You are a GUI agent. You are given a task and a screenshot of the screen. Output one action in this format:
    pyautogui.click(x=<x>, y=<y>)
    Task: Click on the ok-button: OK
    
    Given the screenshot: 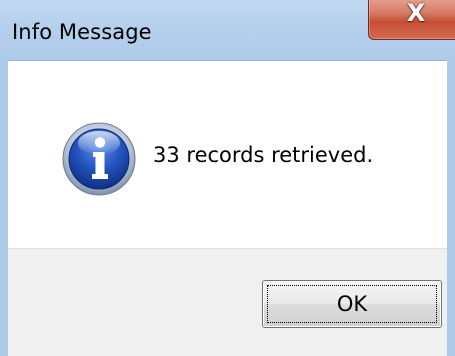 What is the action you would take?
    pyautogui.click(x=352, y=304)
    